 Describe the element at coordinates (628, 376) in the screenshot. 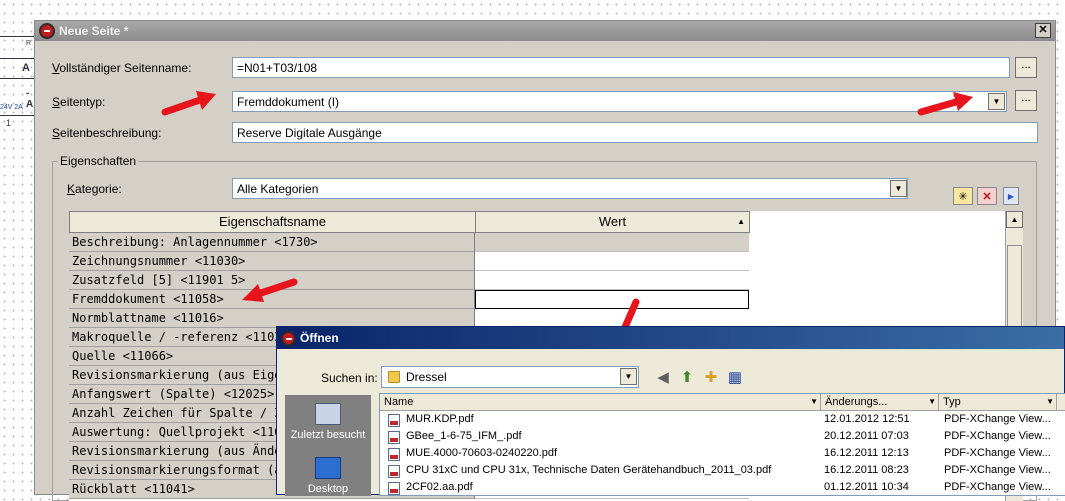

I see `look-in-dropdown-icon: ▼` at that location.